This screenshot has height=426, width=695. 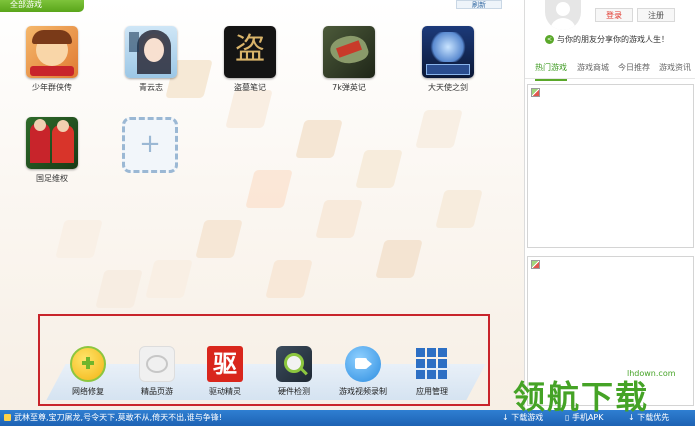 What do you see at coordinates (432, 391) in the screenshot?
I see `tool-label: 应用管理` at bounding box center [432, 391].